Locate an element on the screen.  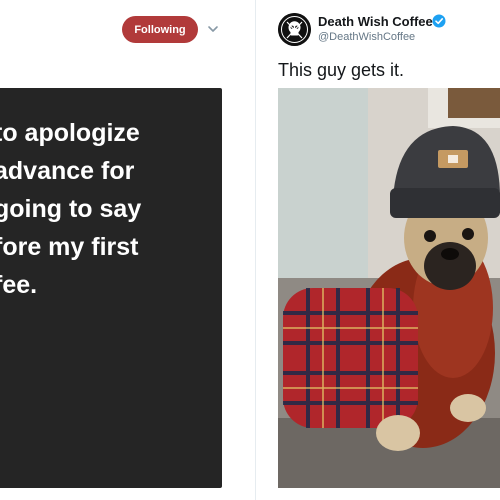
following-button: Following is located at coordinates (160, 29).